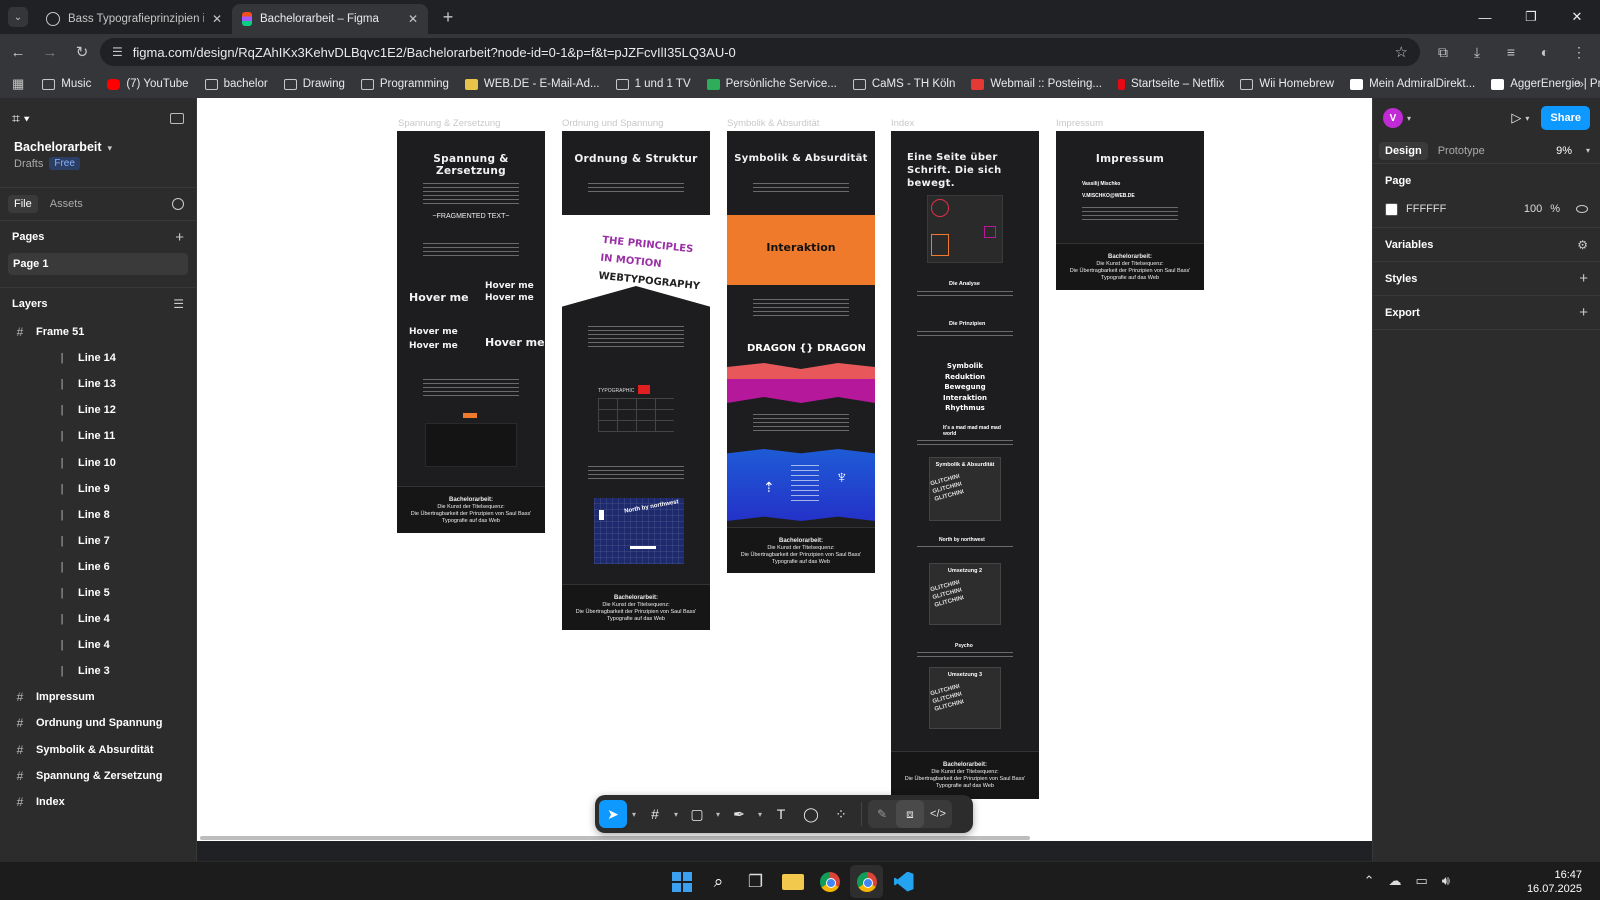  I want to click on present-play-icon: ▷, so click(1516, 118).